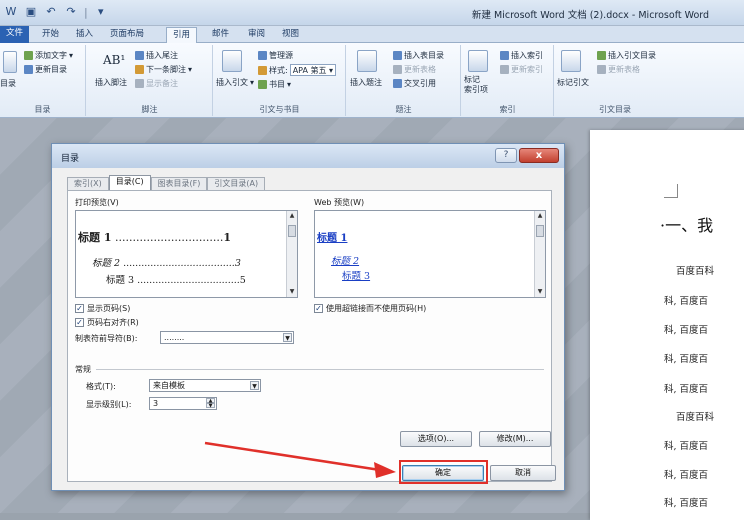 The width and height of the screenshot is (744, 520). What do you see at coordinates (300, 459) in the screenshot?
I see `annotation-arrow` at bounding box center [300, 459].